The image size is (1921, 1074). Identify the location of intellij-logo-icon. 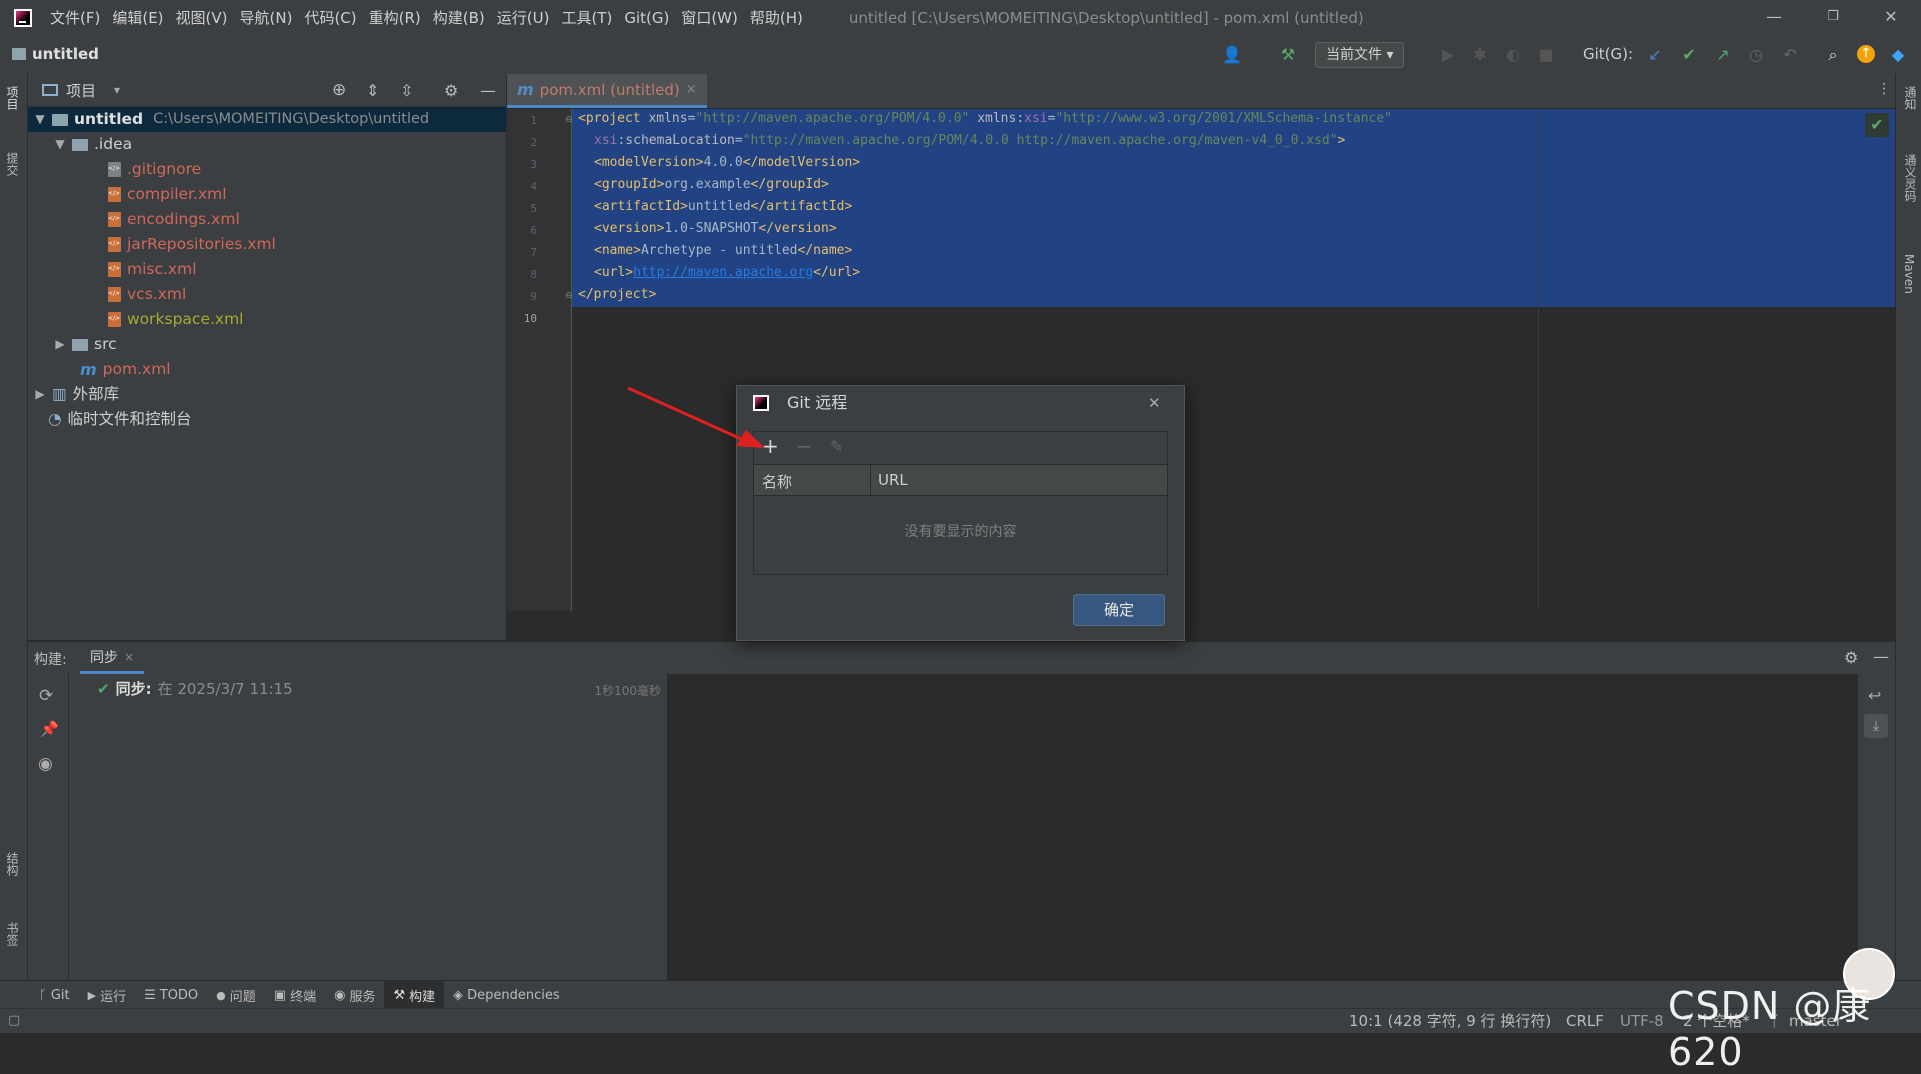
(23, 18).